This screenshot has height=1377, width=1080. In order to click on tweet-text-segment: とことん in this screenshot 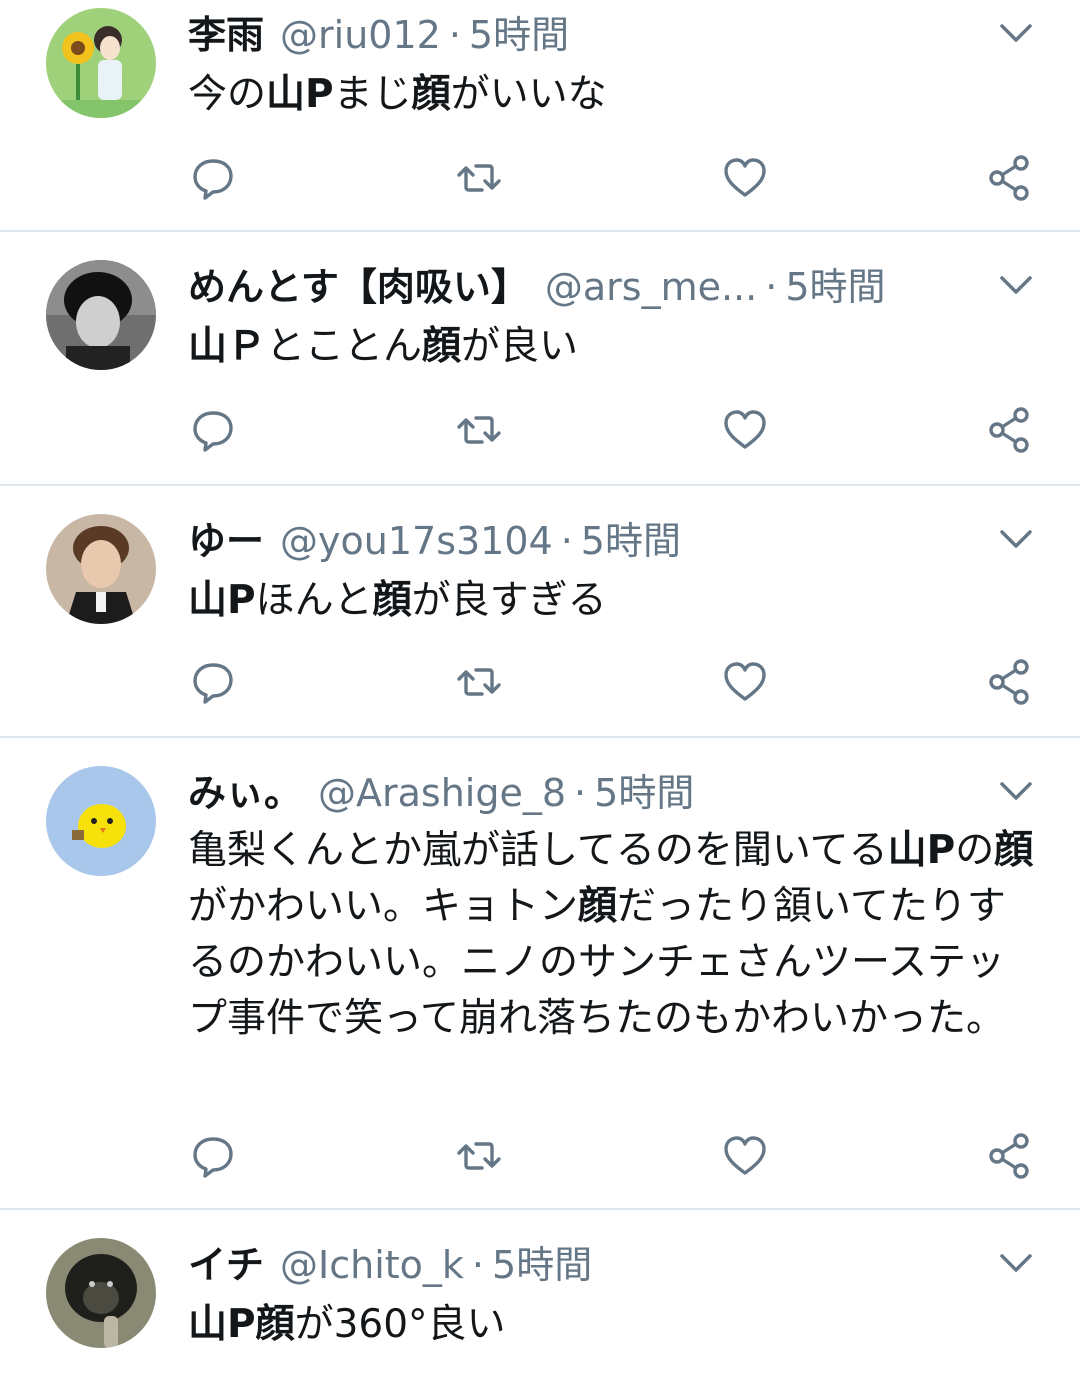, I will do `click(344, 346)`.